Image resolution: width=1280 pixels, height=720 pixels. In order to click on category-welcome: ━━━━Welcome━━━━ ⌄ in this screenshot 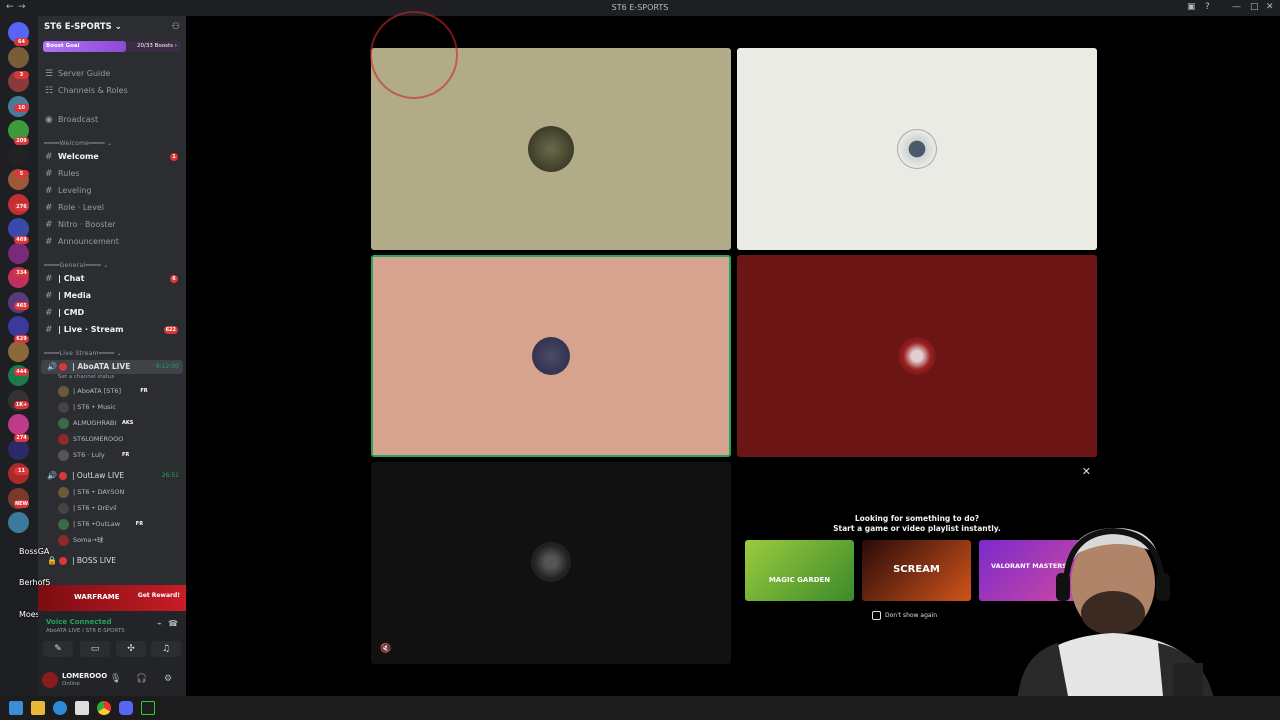, I will do `click(78, 143)`.